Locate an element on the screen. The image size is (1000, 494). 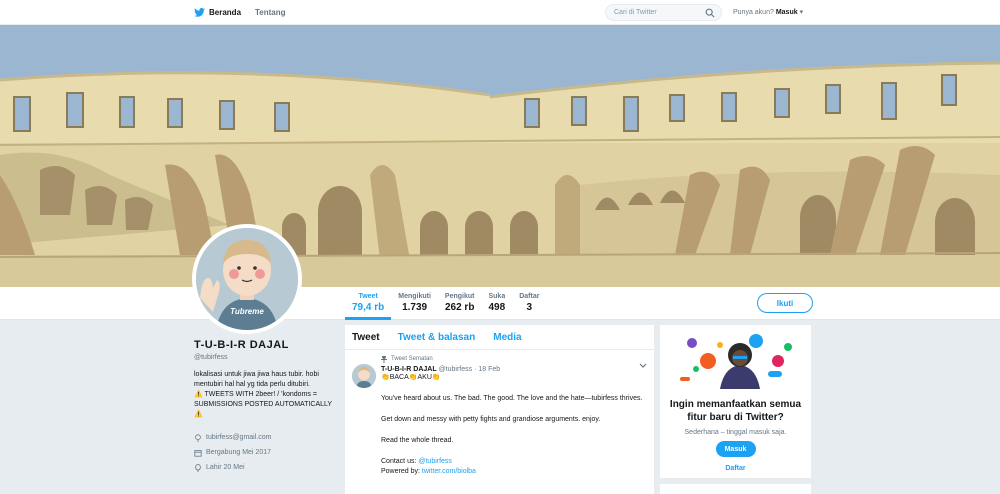
contact-link: @tubirfess is located at coordinates (435, 461).